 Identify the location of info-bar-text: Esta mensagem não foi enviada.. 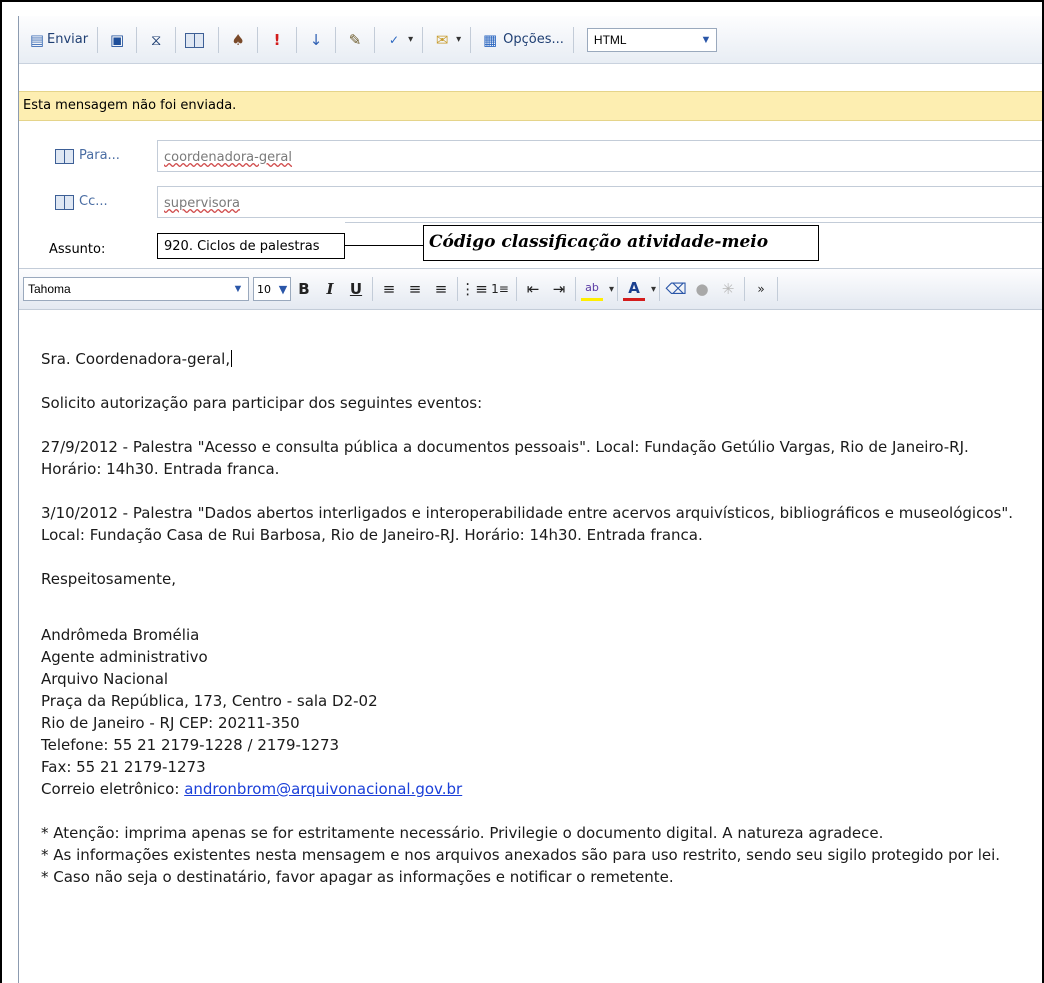
(130, 105).